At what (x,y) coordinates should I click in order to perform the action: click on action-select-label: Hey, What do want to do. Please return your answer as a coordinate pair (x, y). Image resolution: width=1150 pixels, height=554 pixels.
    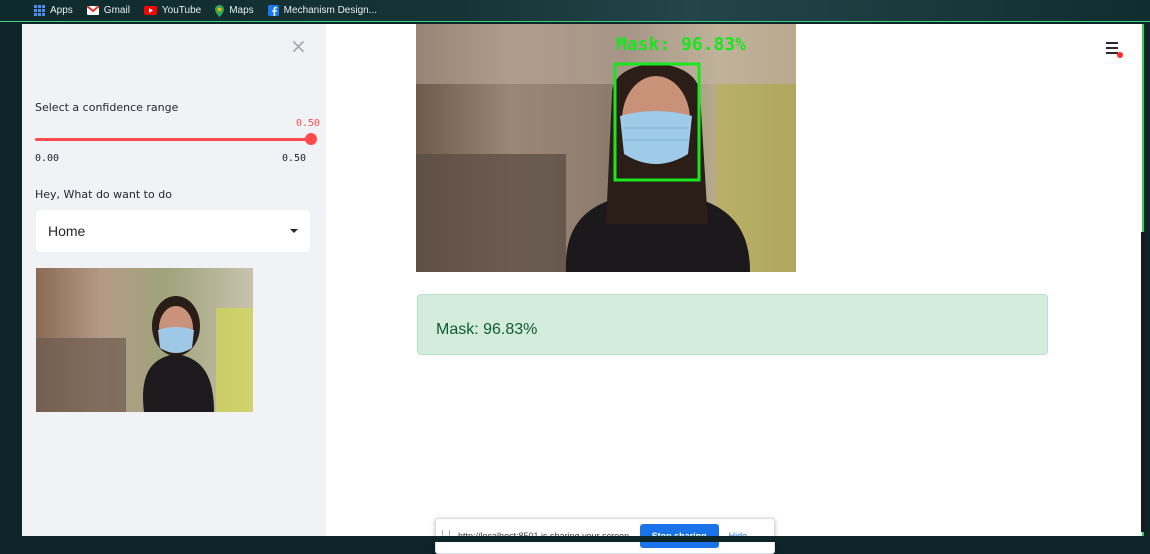
    Looking at the image, I should click on (103, 194).